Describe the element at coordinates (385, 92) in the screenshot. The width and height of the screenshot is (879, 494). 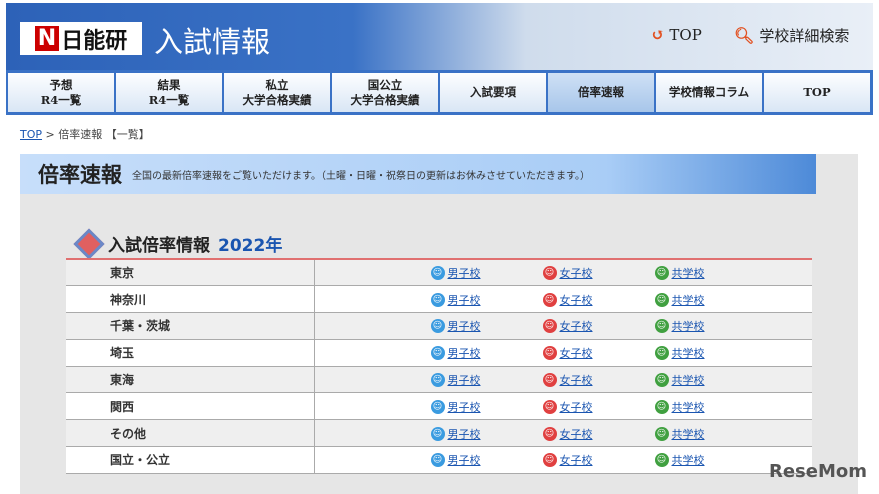
I see `nav-item: 国公立 大学合格実績` at that location.